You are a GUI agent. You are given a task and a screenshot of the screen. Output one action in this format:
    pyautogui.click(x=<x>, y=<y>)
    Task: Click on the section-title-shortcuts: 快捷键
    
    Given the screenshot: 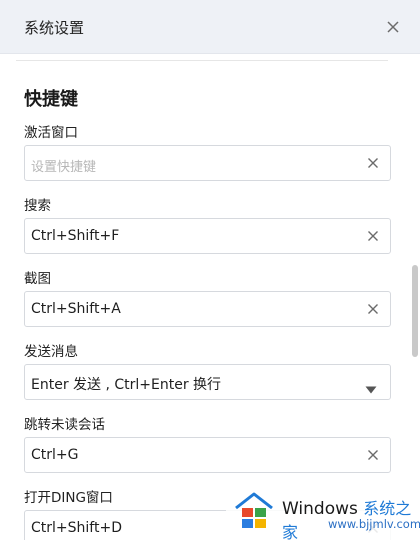 What is the action you would take?
    pyautogui.click(x=51, y=99)
    